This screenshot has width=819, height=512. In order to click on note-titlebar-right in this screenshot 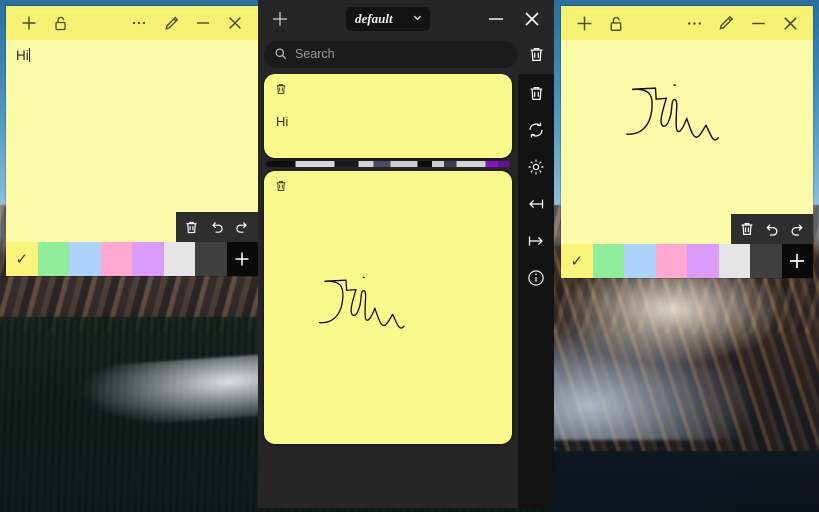, I will do `click(687, 23)`.